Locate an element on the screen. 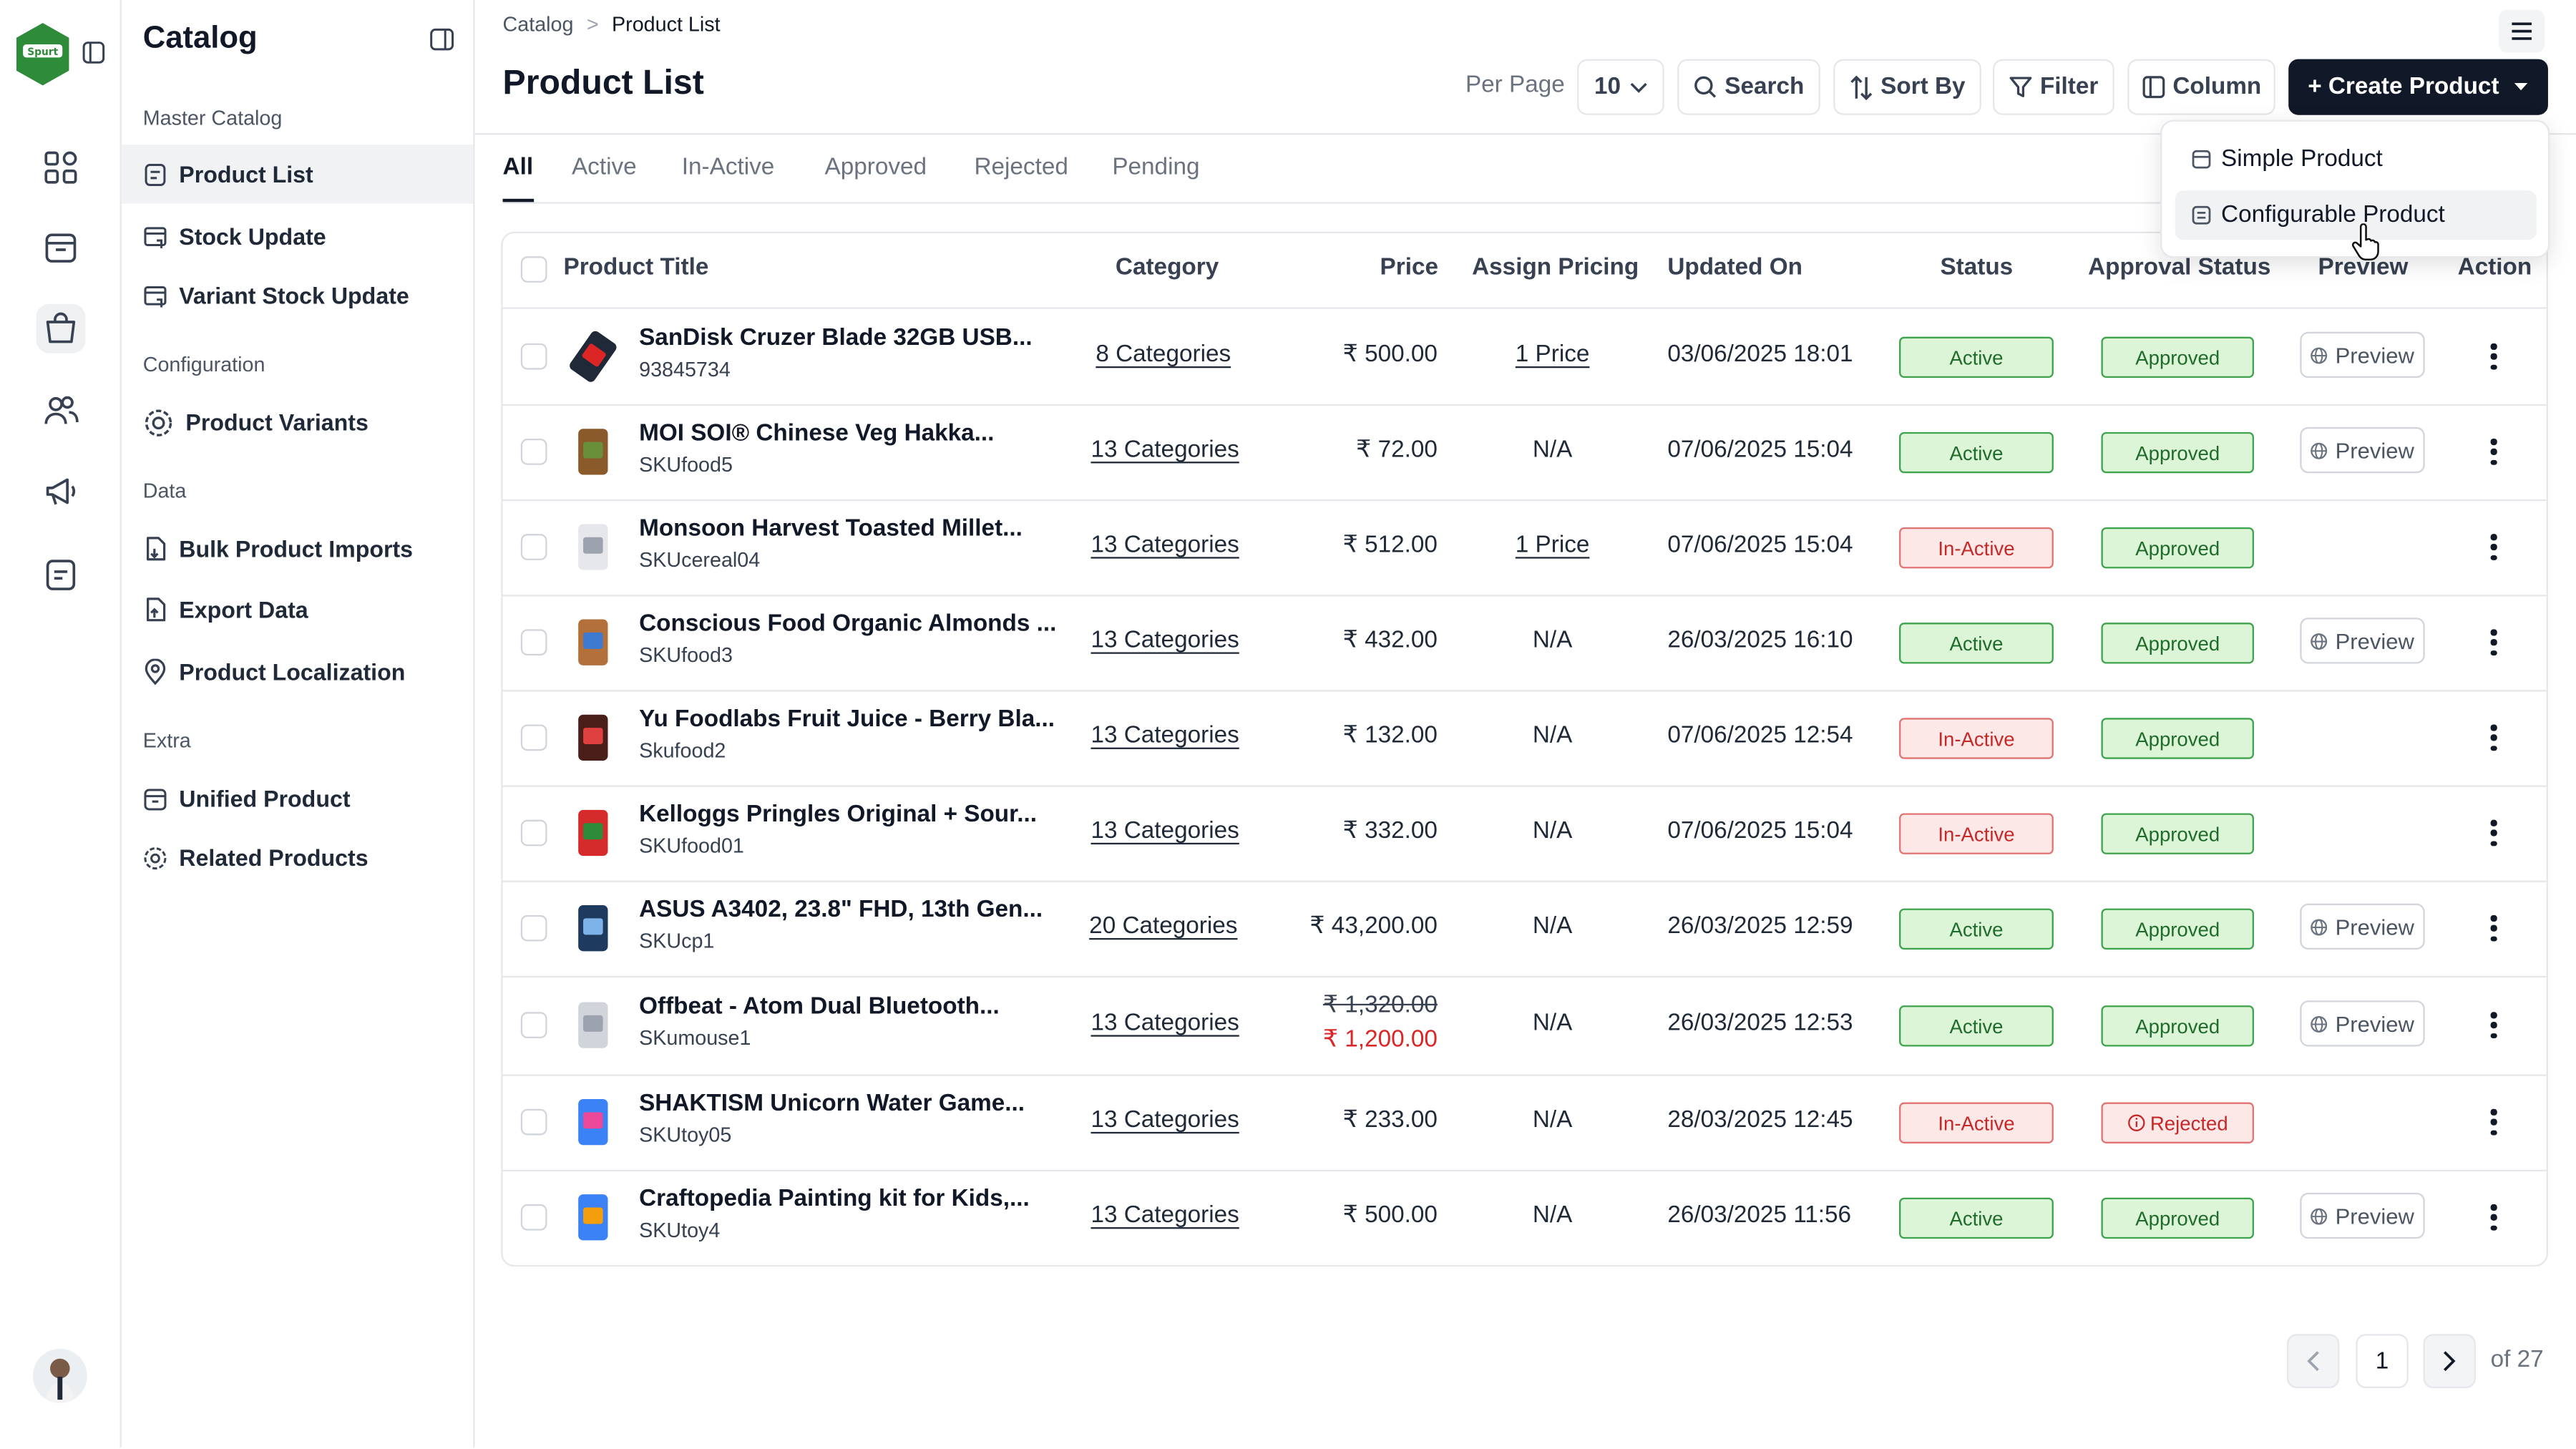 This screenshot has width=2576, height=1449. users-icon is located at coordinates (61, 411).